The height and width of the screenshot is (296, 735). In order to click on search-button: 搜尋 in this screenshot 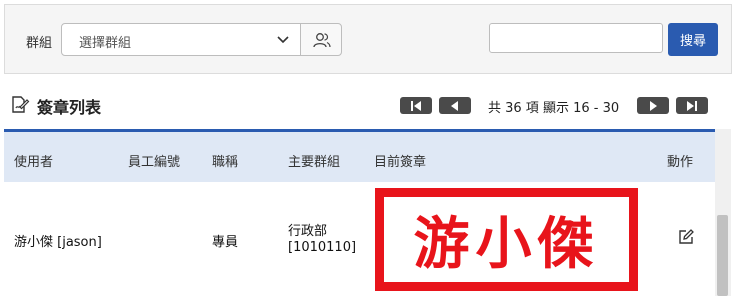, I will do `click(693, 39)`.